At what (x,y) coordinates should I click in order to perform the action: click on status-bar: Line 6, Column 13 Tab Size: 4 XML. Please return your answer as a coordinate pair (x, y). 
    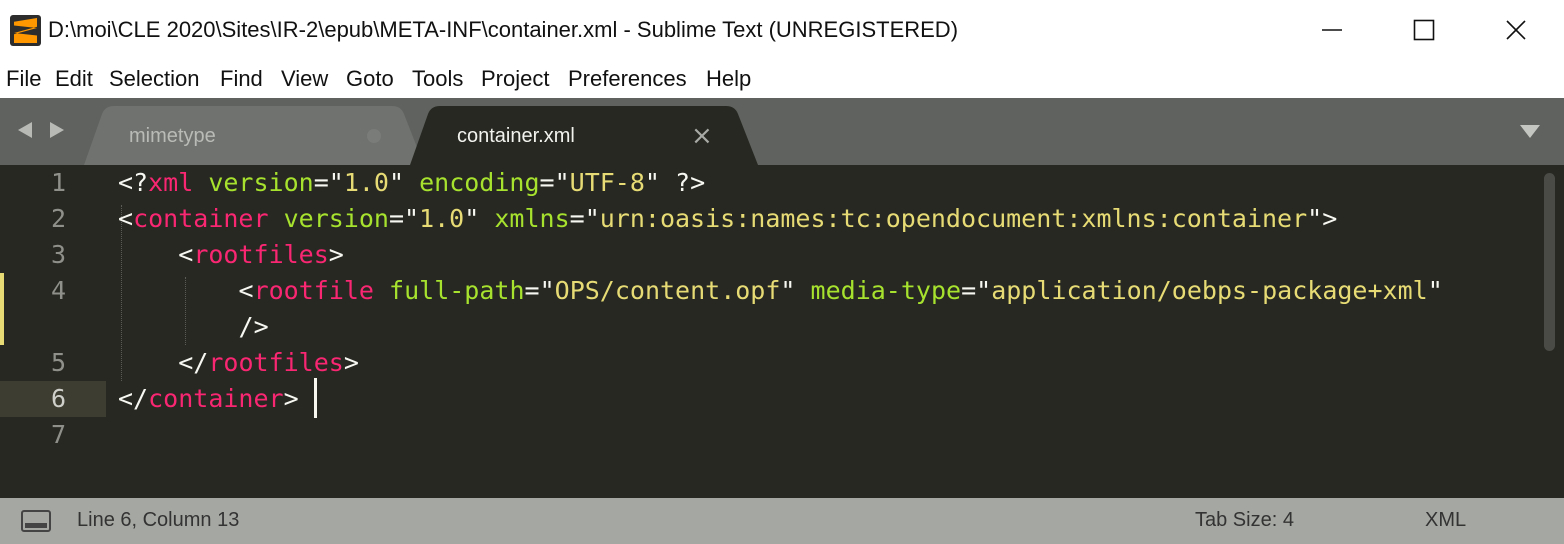
    Looking at the image, I should click on (782, 521).